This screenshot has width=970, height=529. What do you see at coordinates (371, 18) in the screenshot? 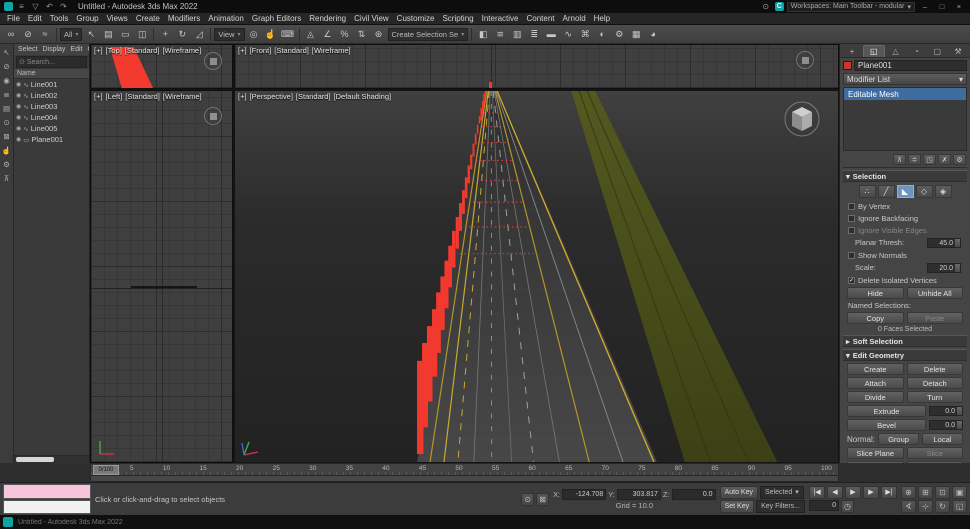
I see `menu-civil-view: Civil View` at bounding box center [371, 18].